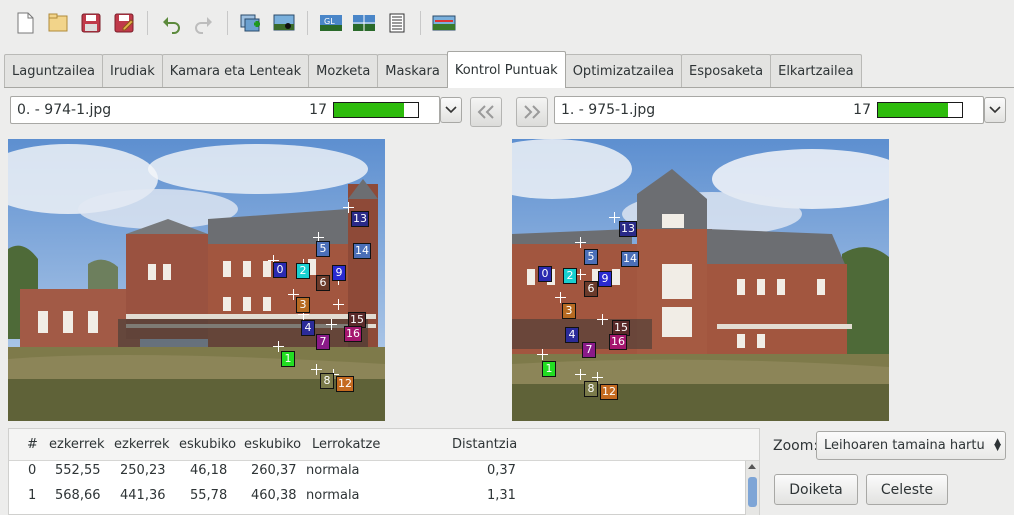 The image size is (1014, 515). What do you see at coordinates (346, 444) in the screenshot?
I see `col-header-alignment: Lerrokatze` at bounding box center [346, 444].